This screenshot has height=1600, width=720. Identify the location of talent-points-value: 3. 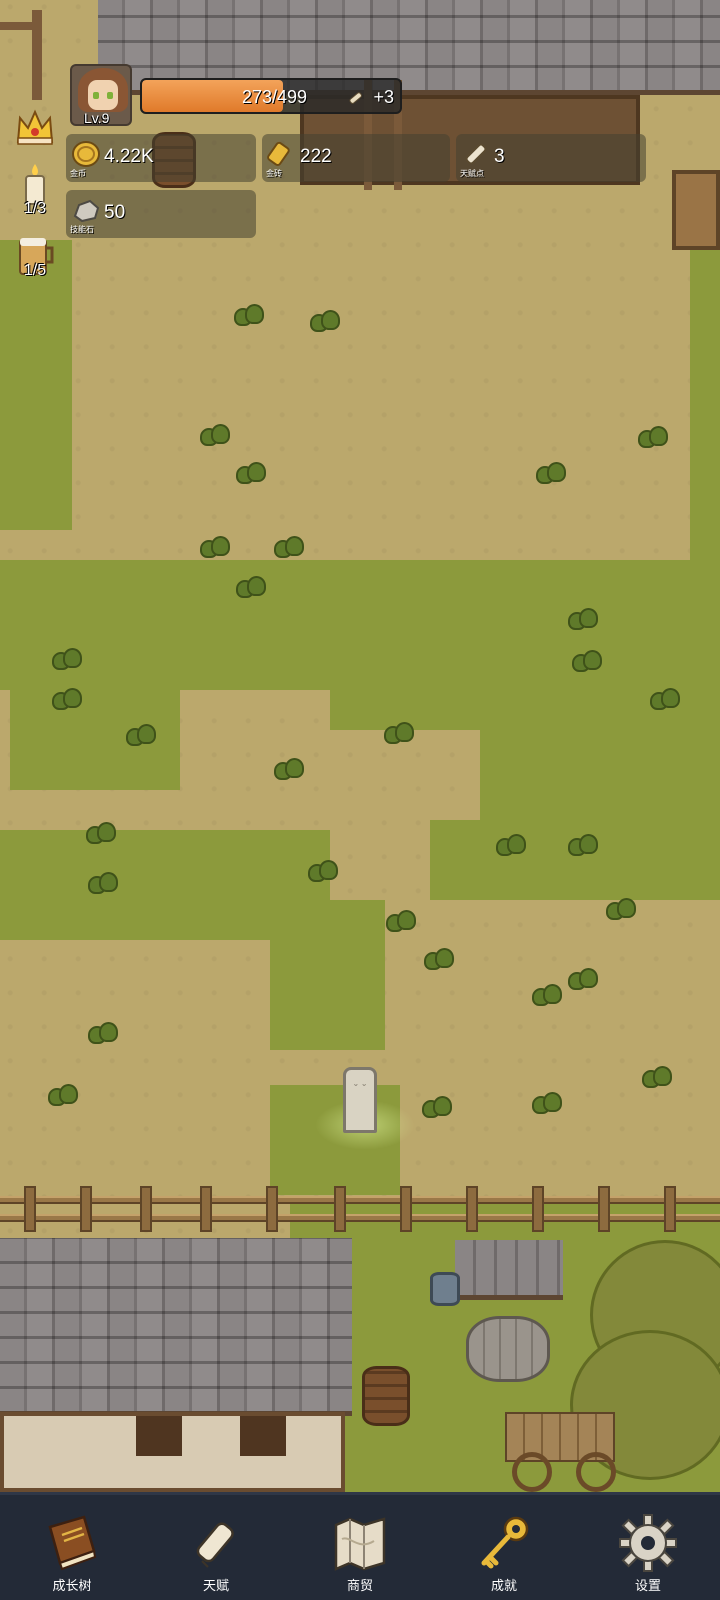
(499, 156).